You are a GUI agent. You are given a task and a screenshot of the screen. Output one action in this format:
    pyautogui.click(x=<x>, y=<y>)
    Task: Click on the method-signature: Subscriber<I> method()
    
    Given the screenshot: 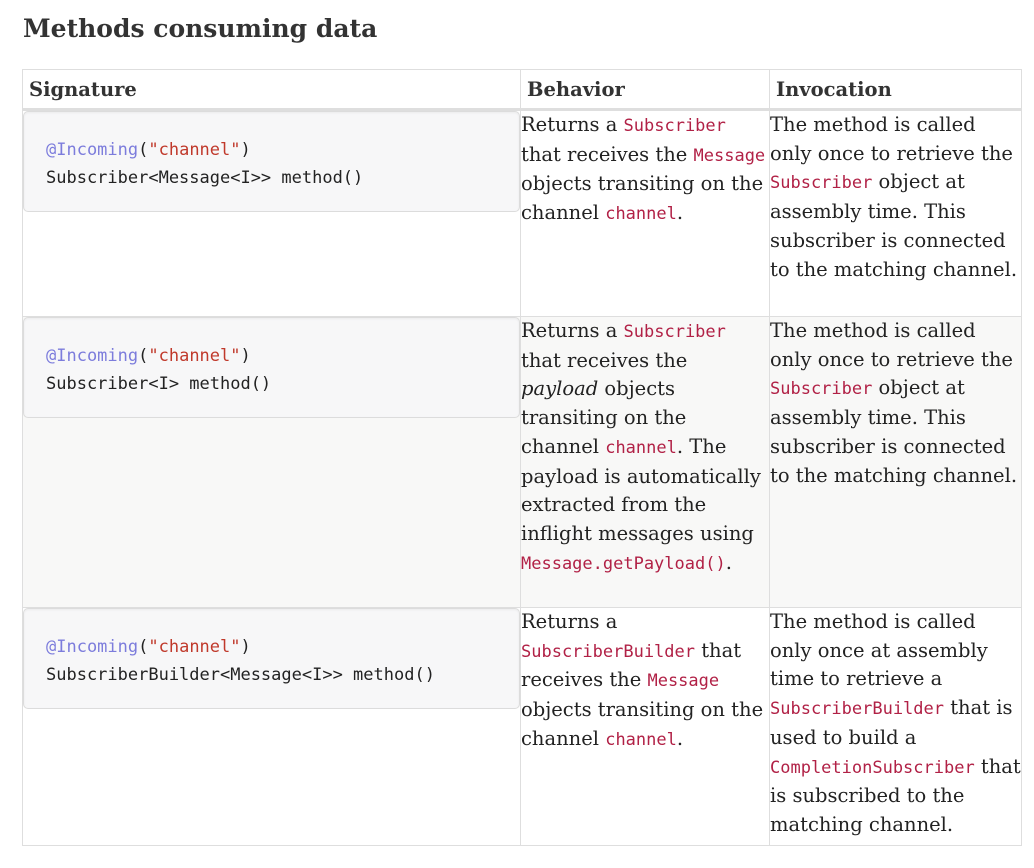 What is the action you would take?
    pyautogui.click(x=159, y=384)
    